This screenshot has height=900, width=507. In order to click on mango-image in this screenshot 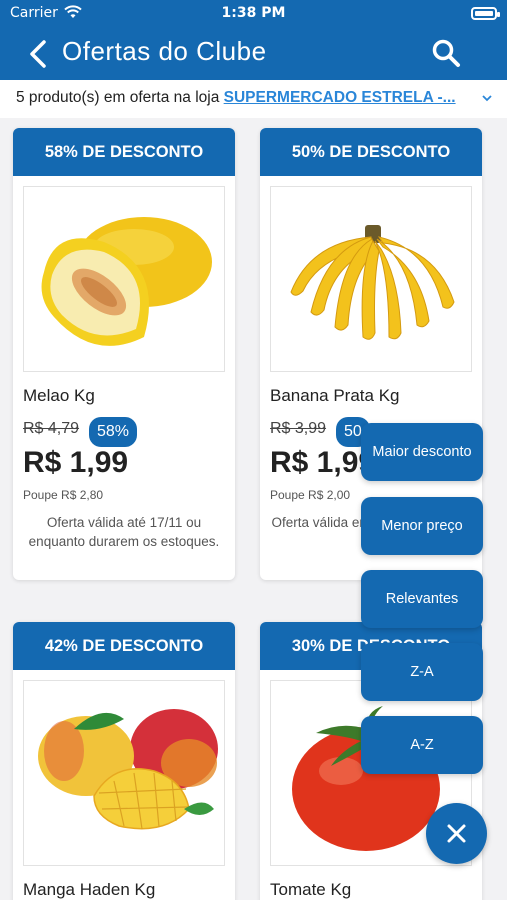, I will do `click(128, 769)`.